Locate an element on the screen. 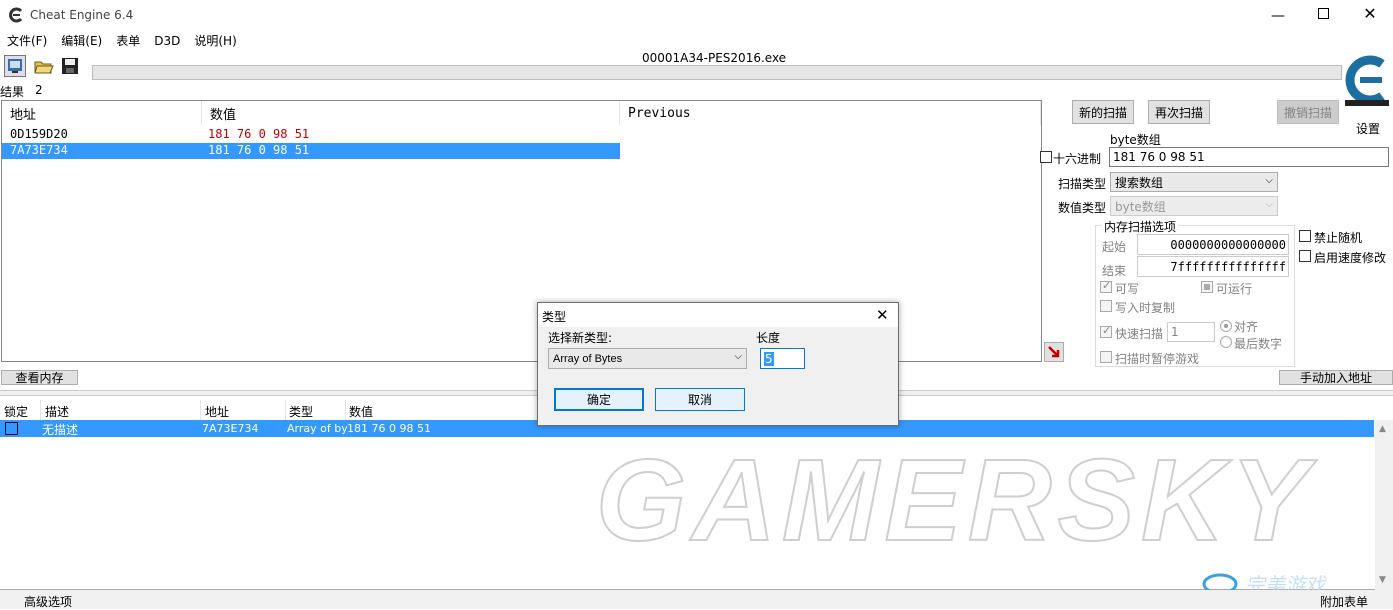 The image size is (1393, 610). pause-game-checkbox is located at coordinates (1106, 357).